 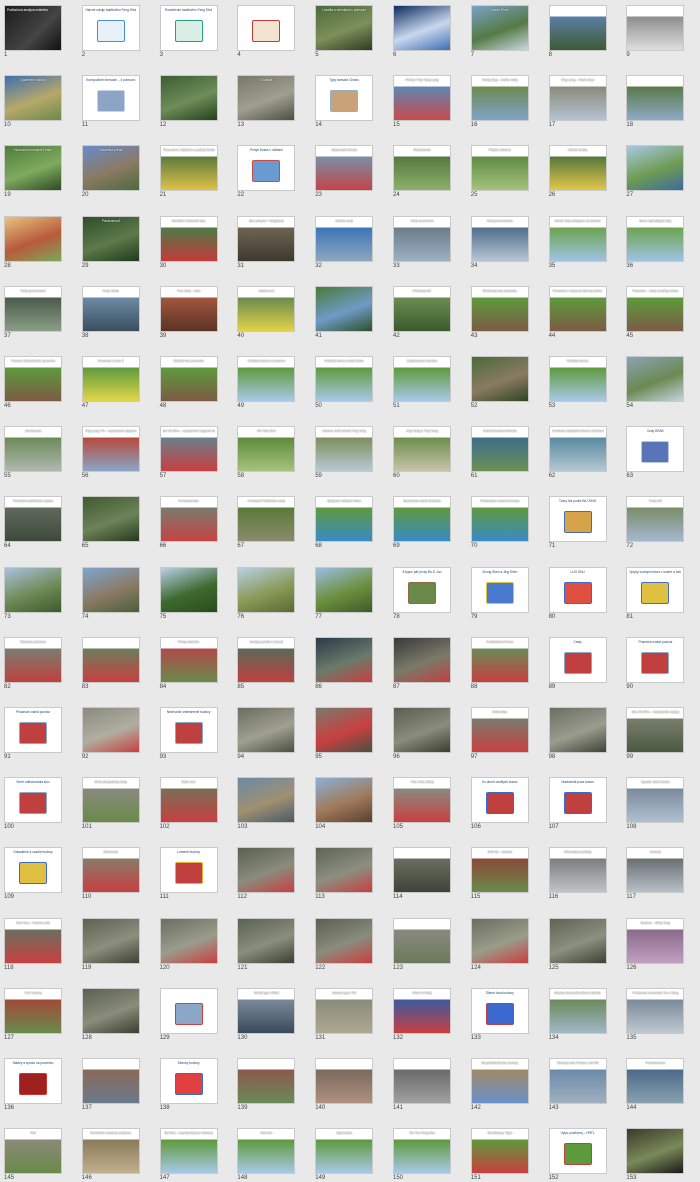 What do you see at coordinates (187, 872) in the screenshot?
I see `slide-thumbnail: Lomené budovy 111` at bounding box center [187, 872].